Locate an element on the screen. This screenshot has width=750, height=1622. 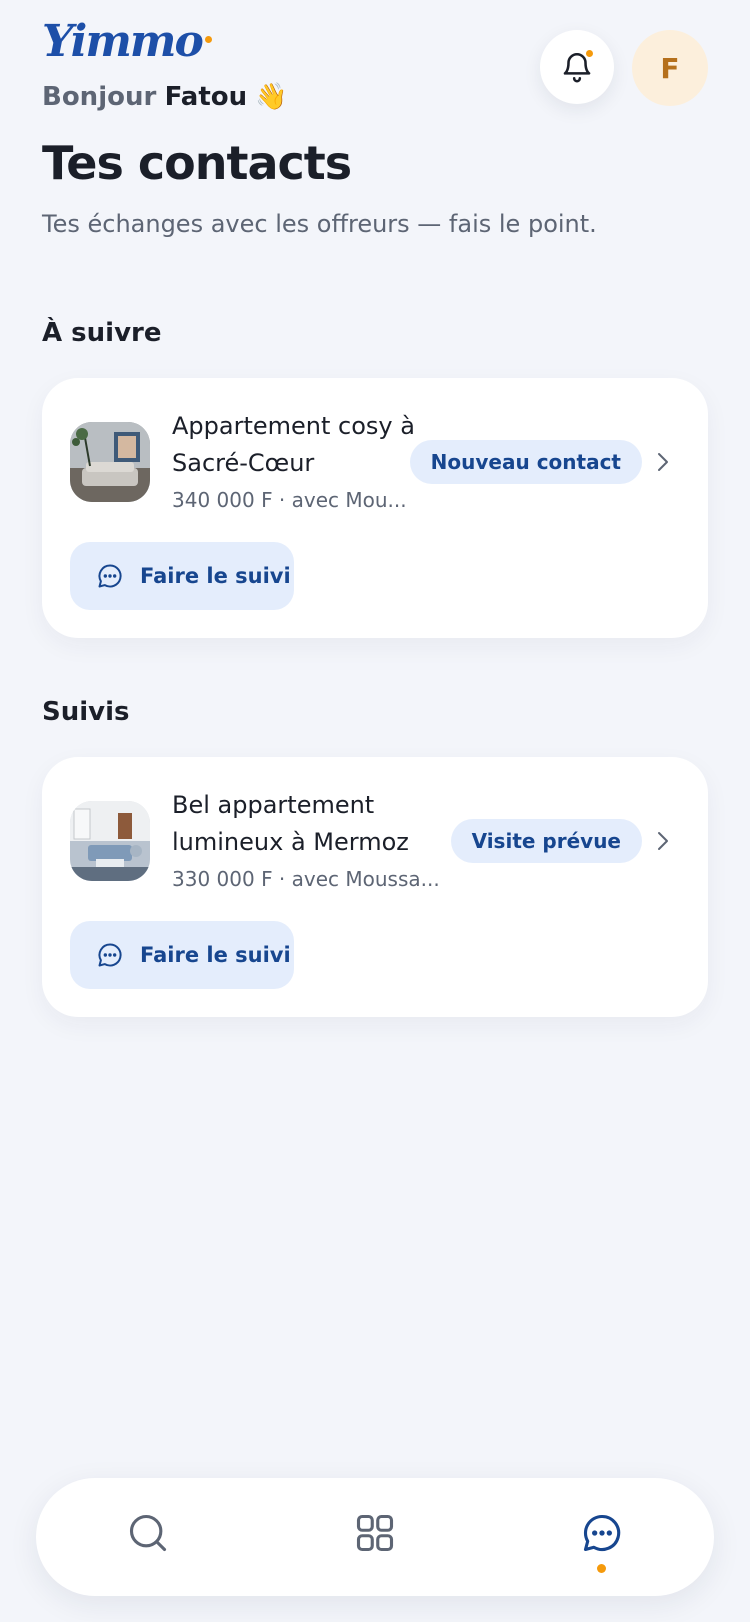
search-icon is located at coordinates (148, 1533).